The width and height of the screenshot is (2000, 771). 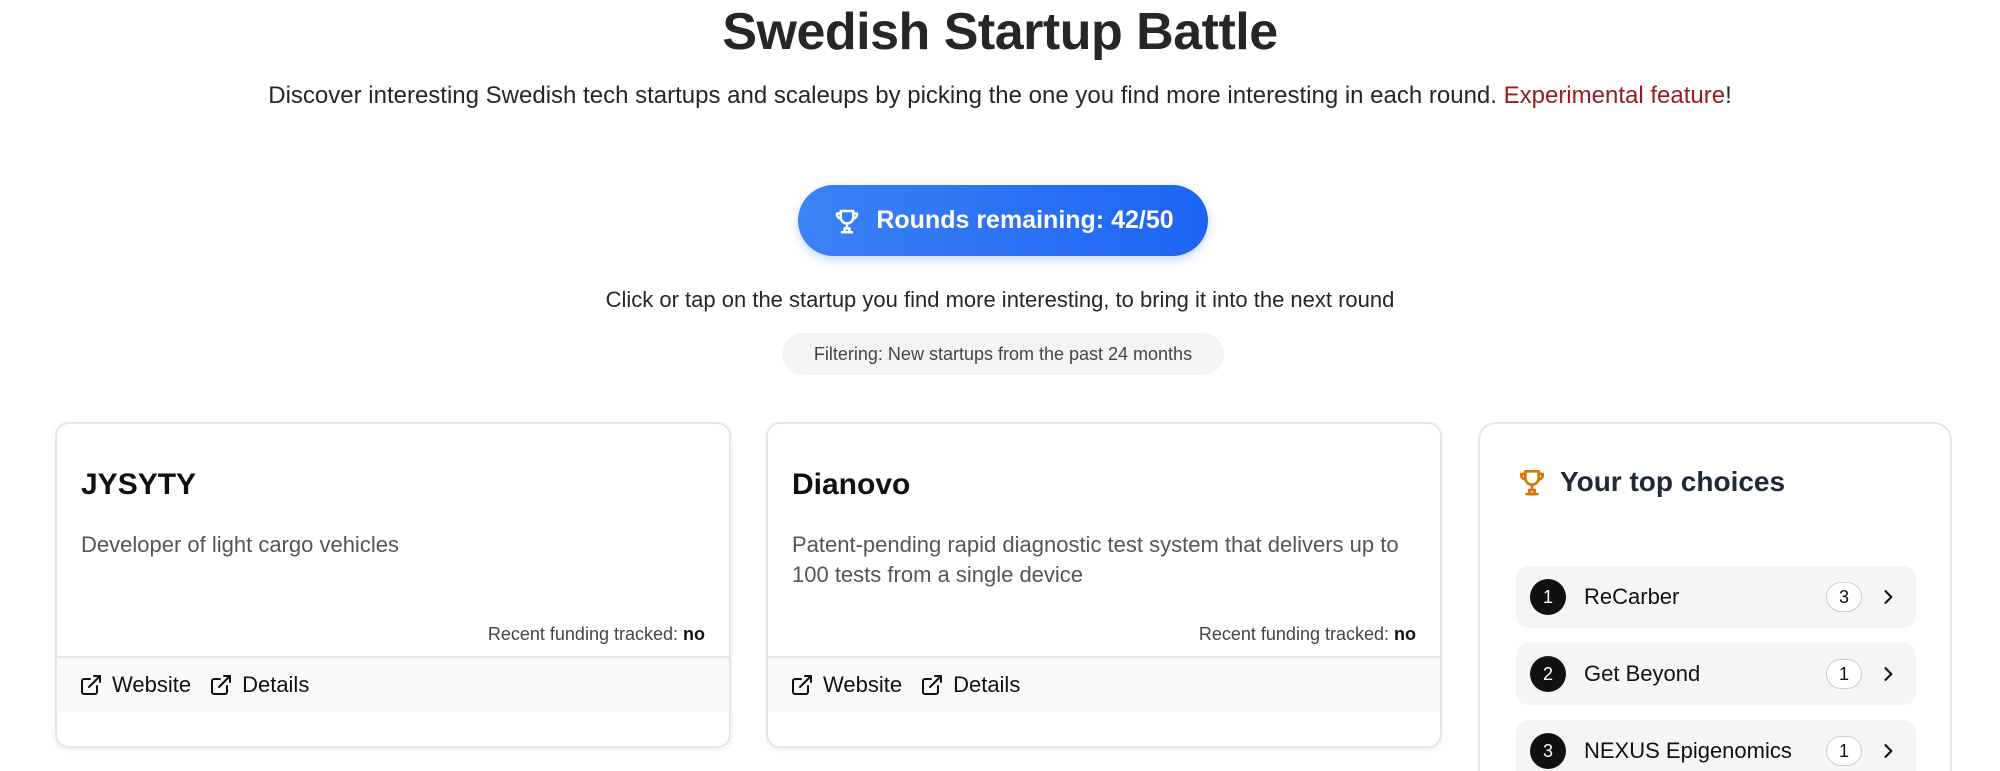 I want to click on startup-name: JYSYTY, so click(x=139, y=484).